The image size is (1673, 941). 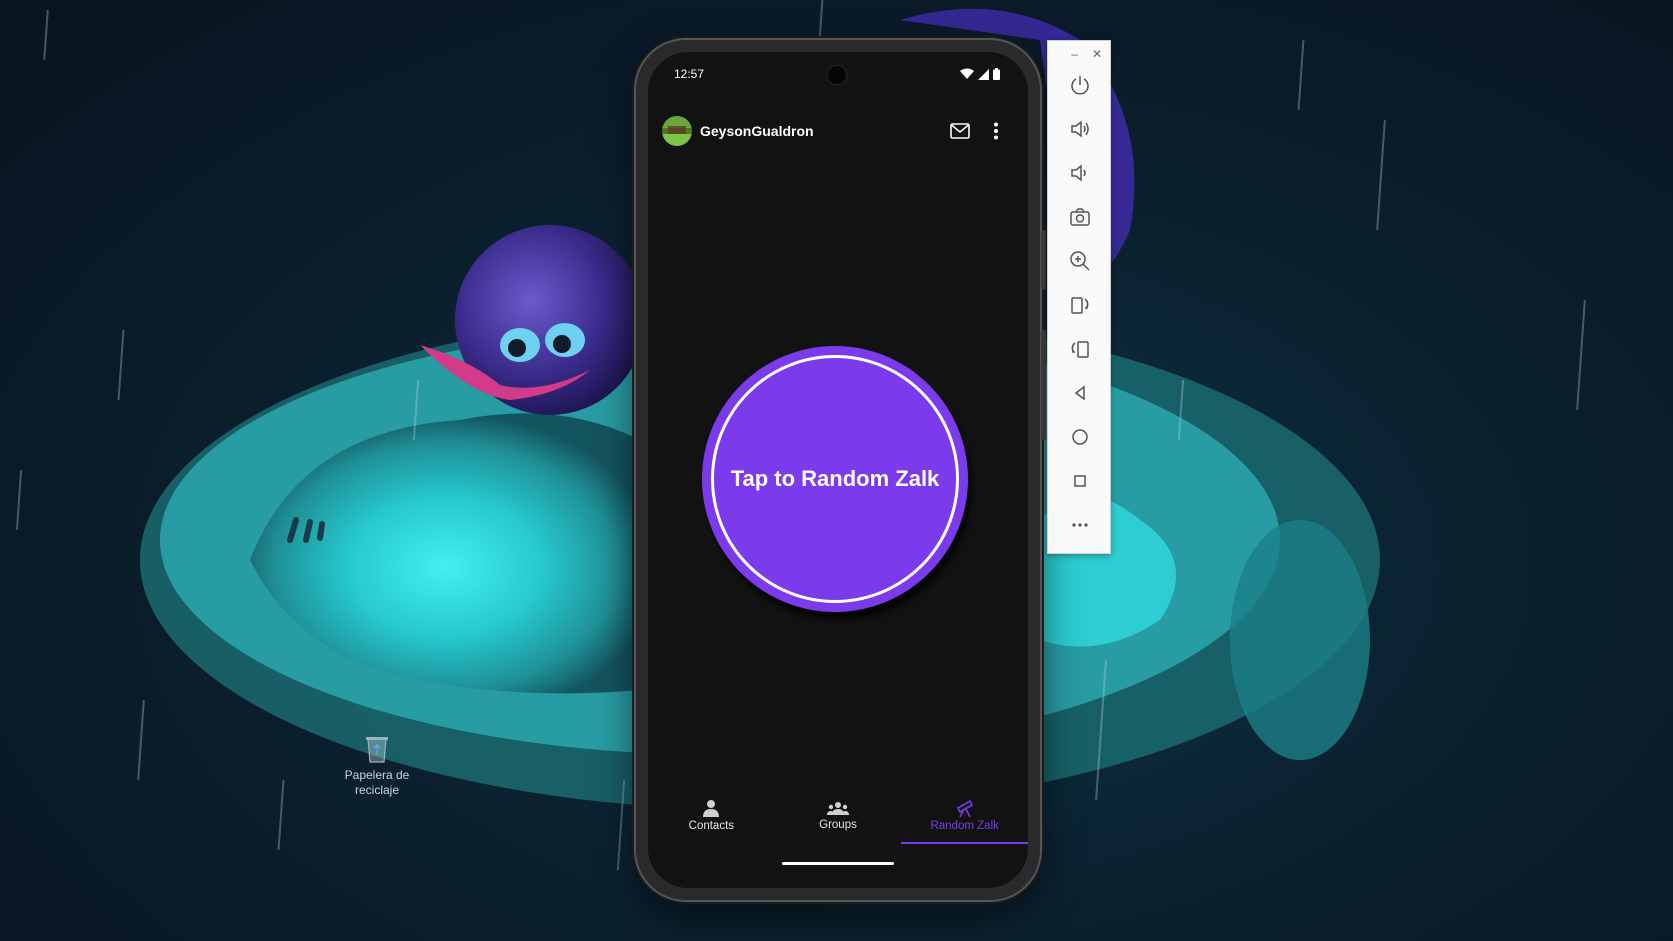 I want to click on volume-up-icon, so click(x=1080, y=129).